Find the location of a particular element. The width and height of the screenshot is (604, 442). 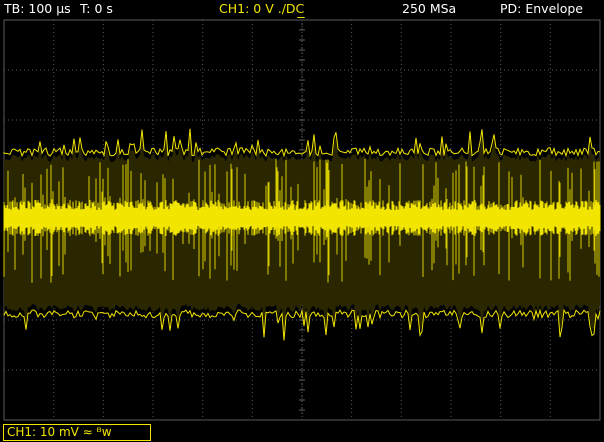

timebase-readout: TB: 100 µs is located at coordinates (37, 9).